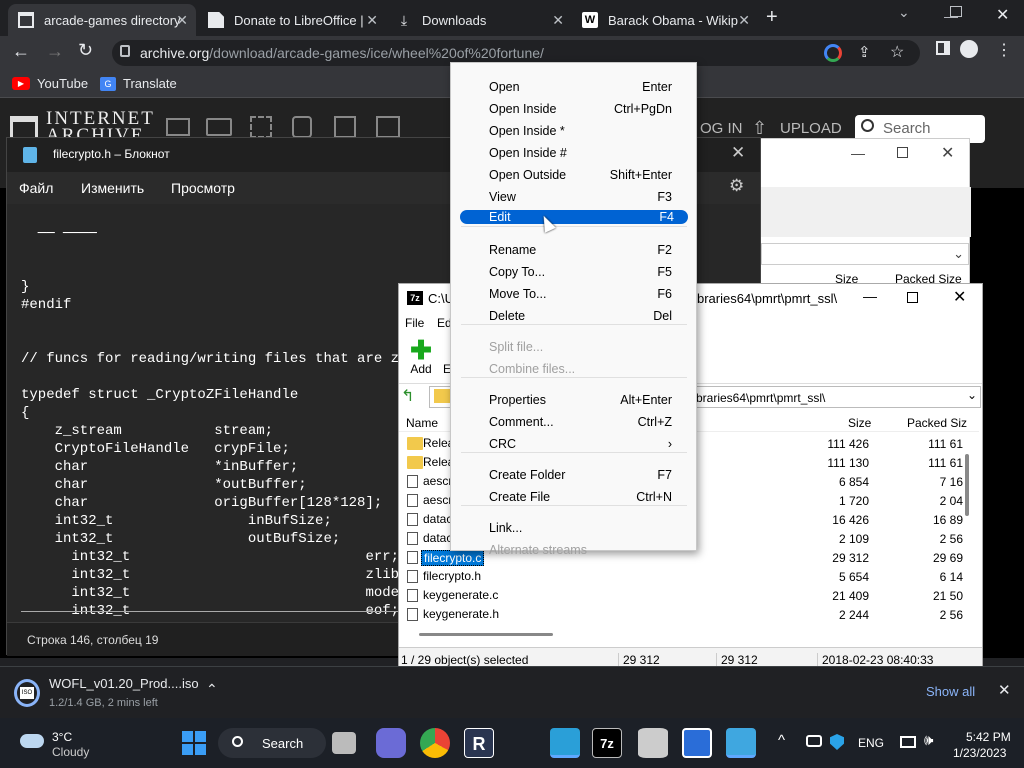 The width and height of the screenshot is (1024, 768). What do you see at coordinates (194, 743) in the screenshot?
I see `windows-start-icon` at bounding box center [194, 743].